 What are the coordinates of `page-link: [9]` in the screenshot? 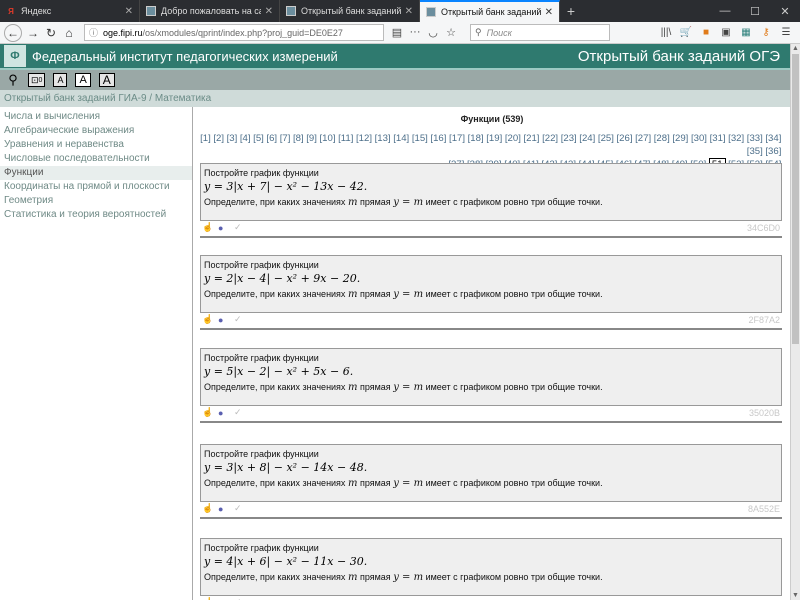 It's located at (311, 138).